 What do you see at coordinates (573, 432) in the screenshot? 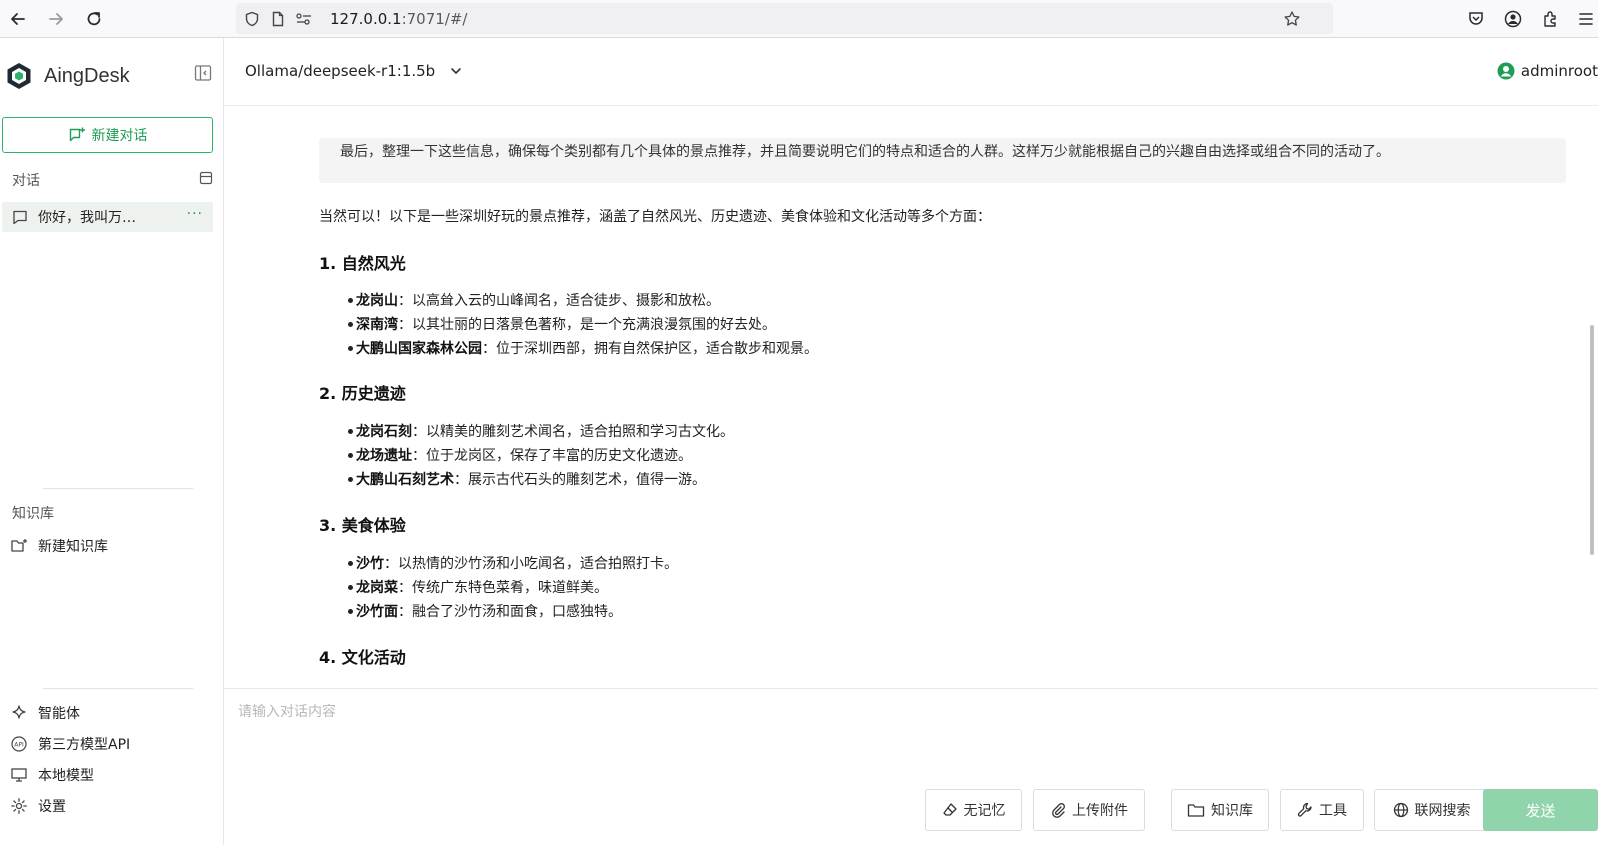
I see `list-item-desc: ：以精美的雕刻艺术闻名，适合拍照和学习古文化。` at bounding box center [573, 432].